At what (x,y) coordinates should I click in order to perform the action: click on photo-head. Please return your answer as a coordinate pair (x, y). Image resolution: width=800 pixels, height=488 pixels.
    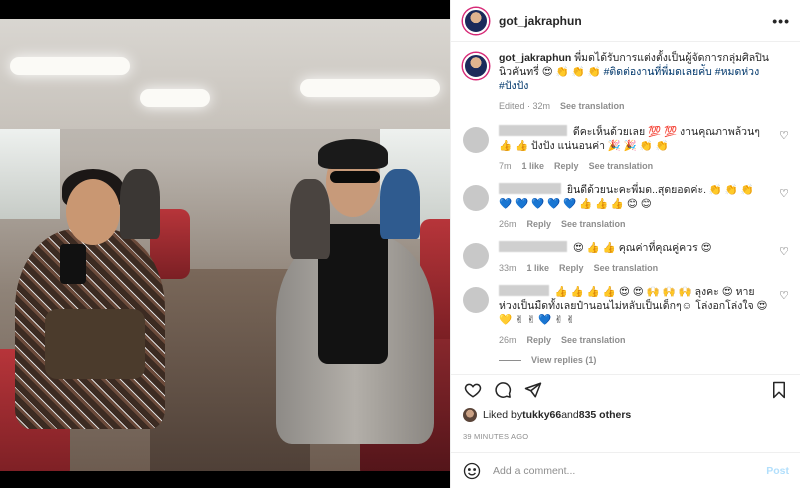
    Looking at the image, I should click on (93, 212).